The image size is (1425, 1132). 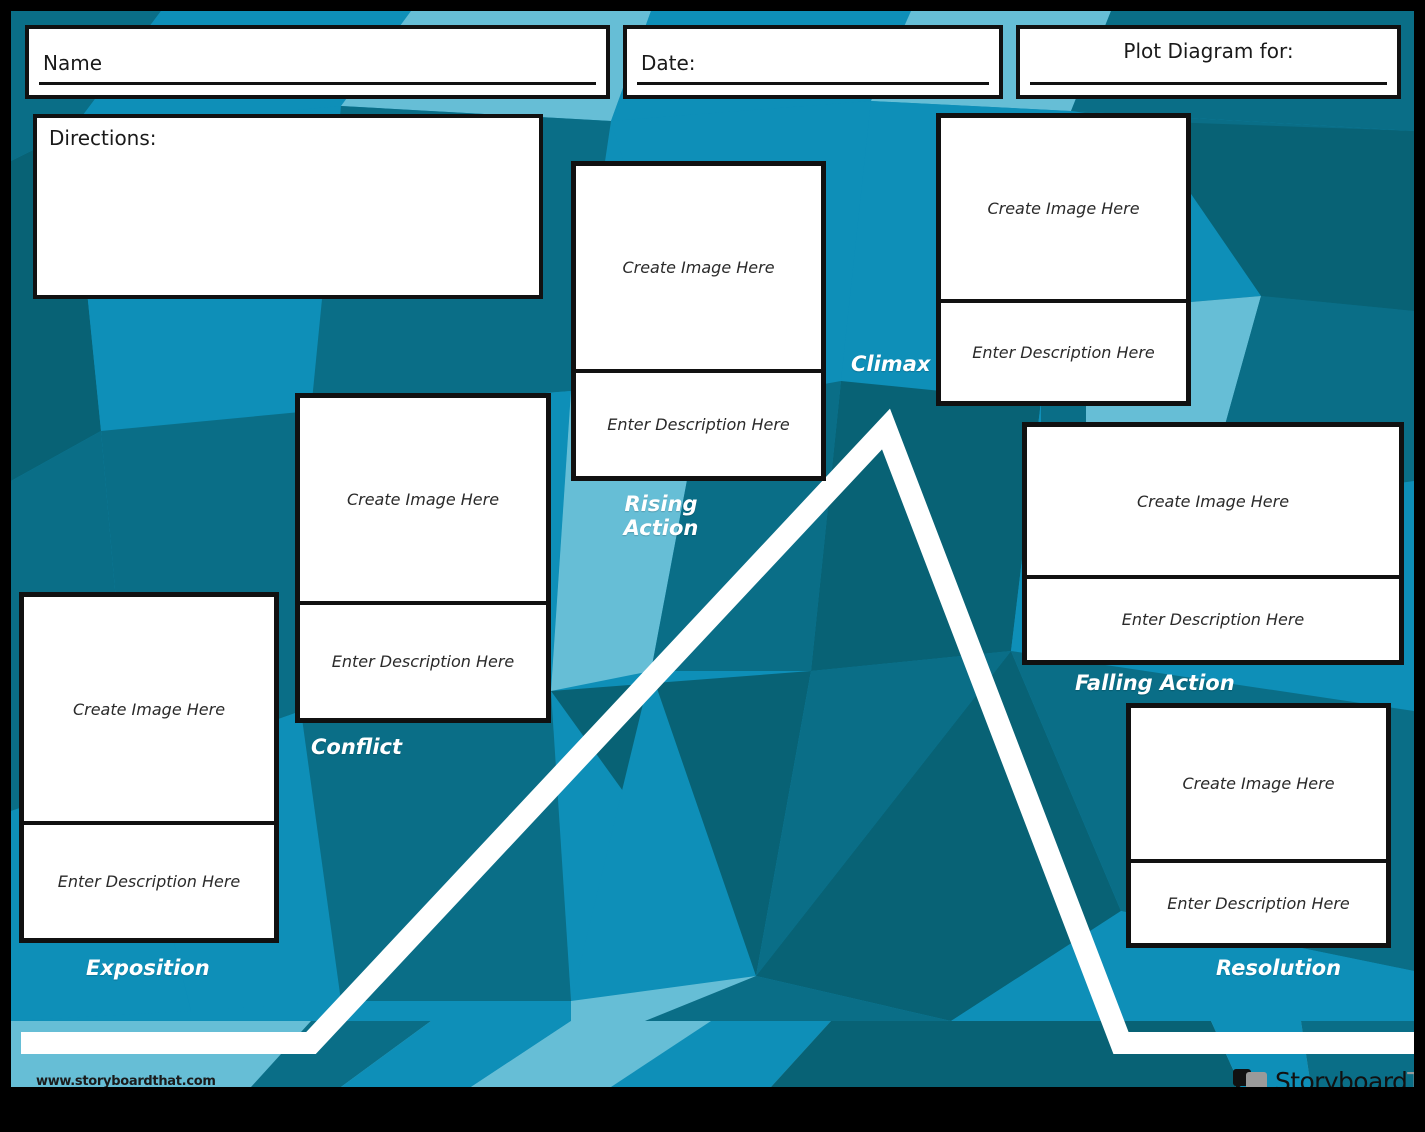 What do you see at coordinates (1279, 968) in the screenshot?
I see `stage-label-resolution: Resolution` at bounding box center [1279, 968].